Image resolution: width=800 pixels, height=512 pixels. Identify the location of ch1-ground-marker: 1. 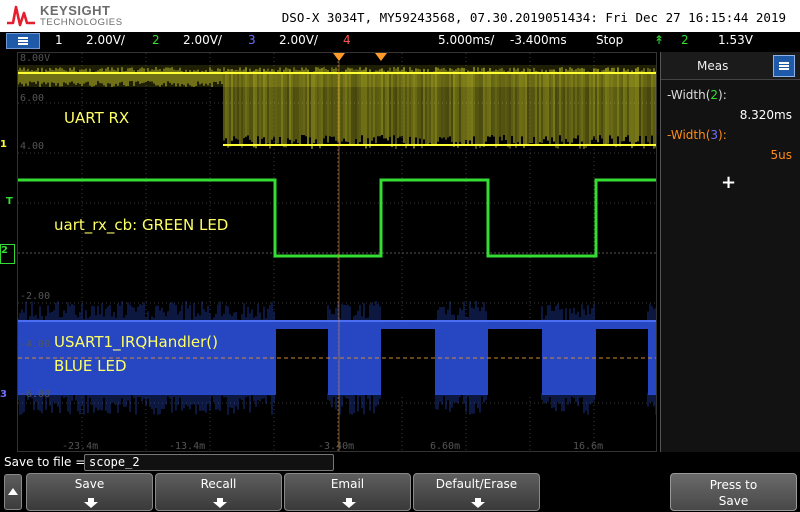
(3, 144).